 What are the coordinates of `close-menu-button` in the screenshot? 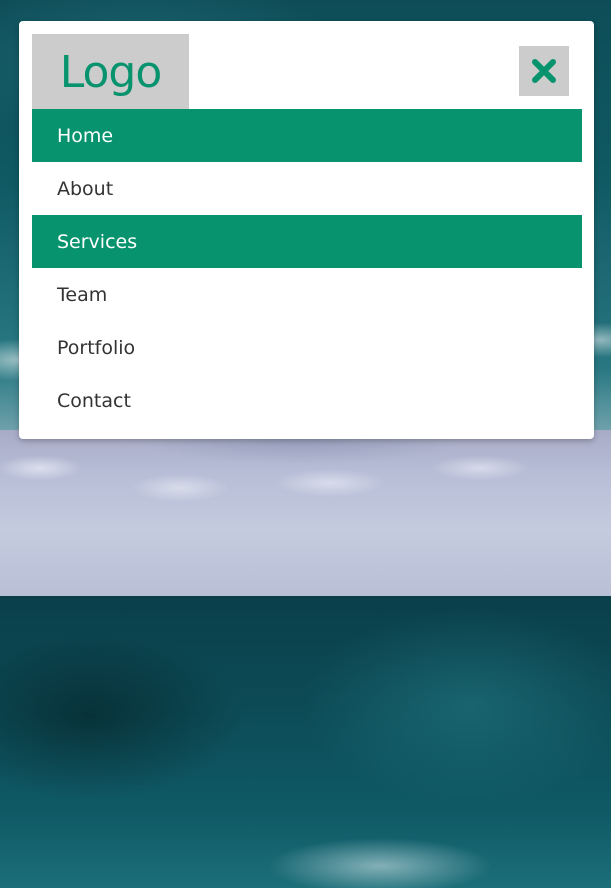 It's located at (544, 71).